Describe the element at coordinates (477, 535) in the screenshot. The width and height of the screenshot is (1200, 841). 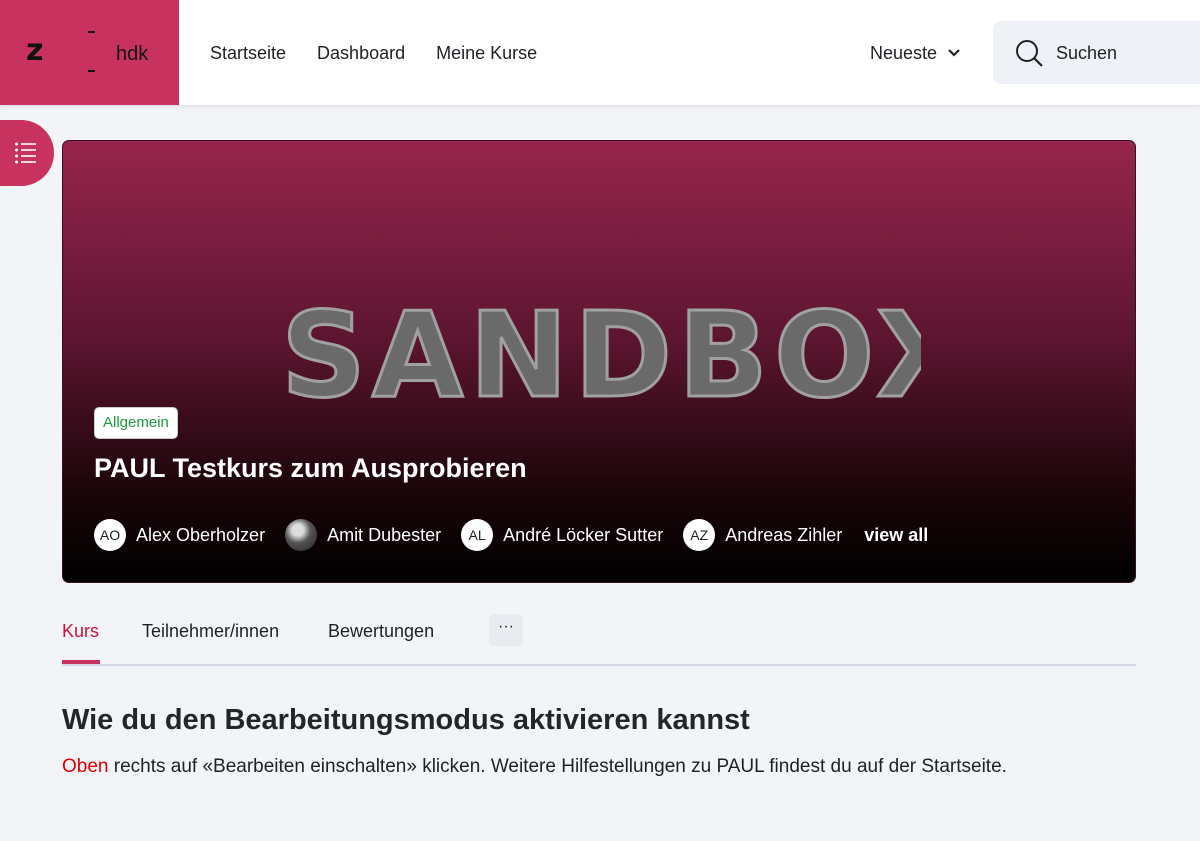
I see `avatar: AL` at that location.